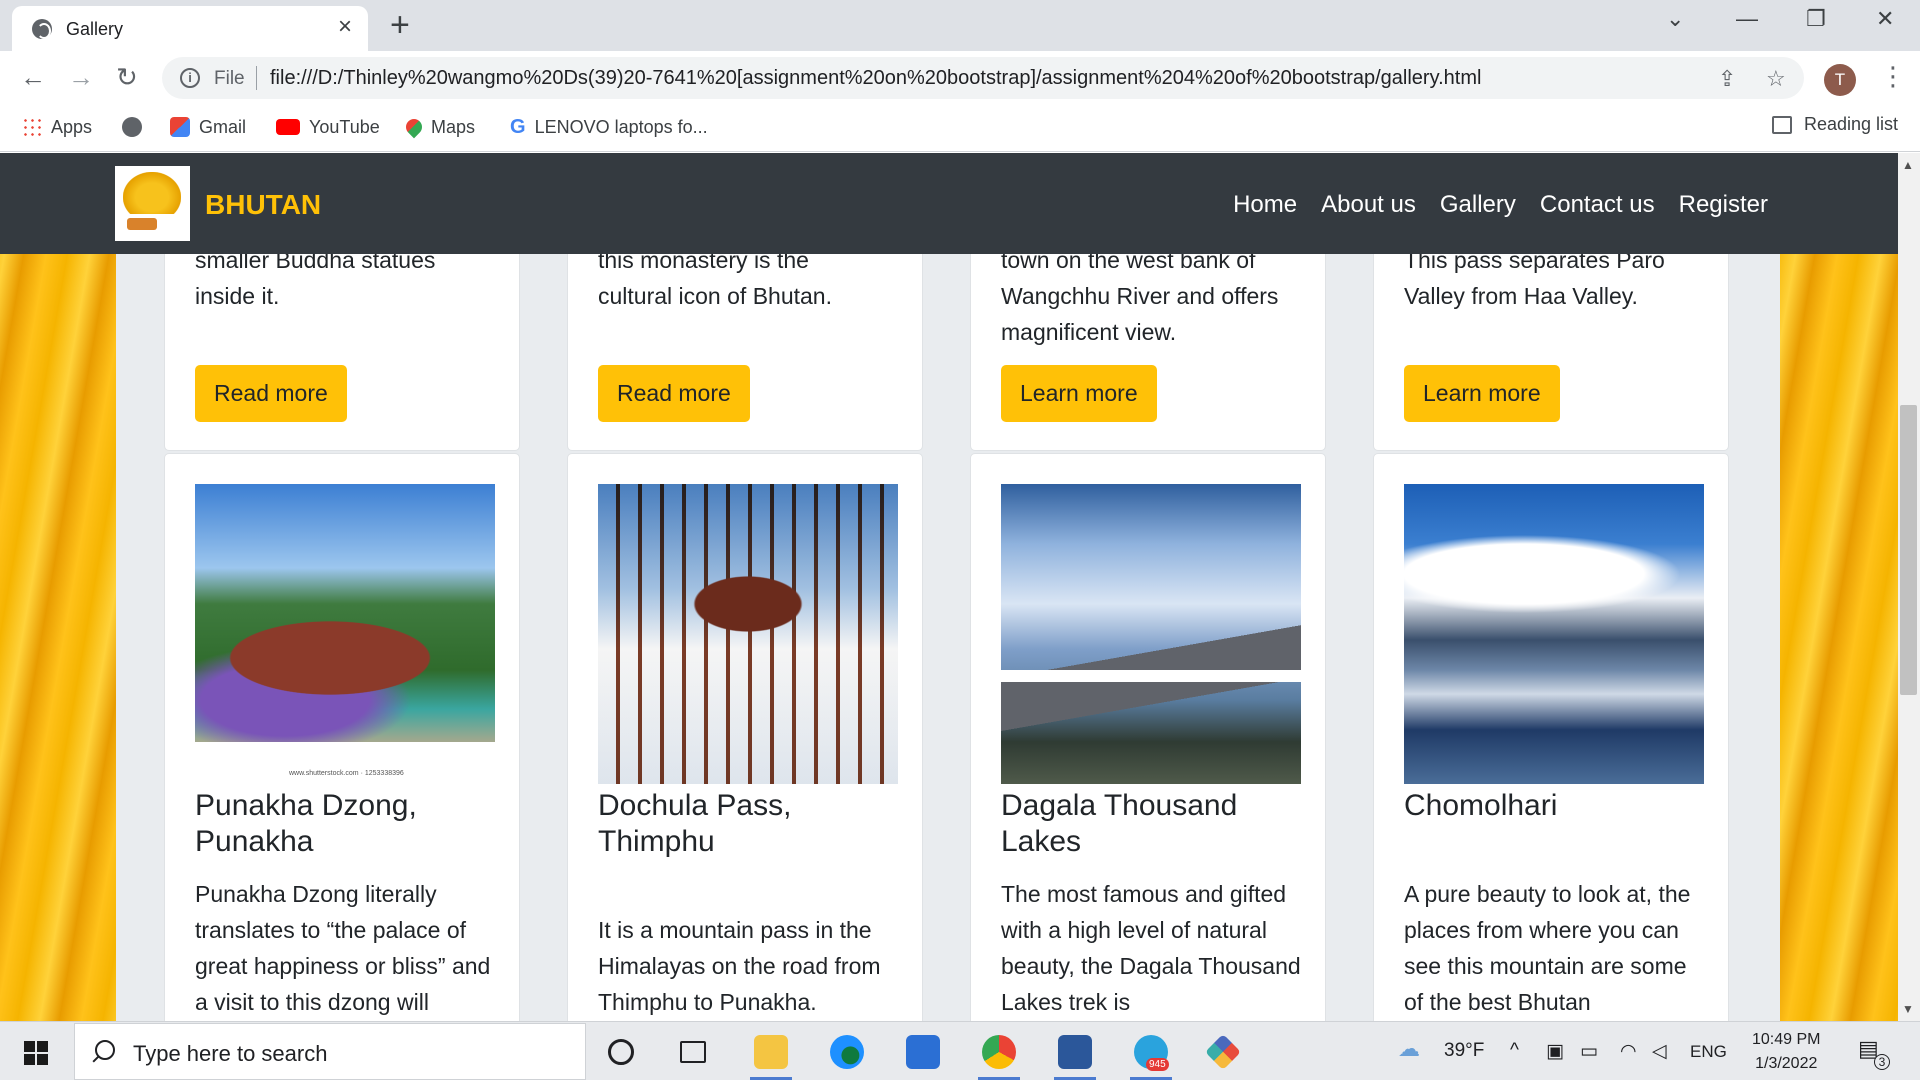  I want to click on card-title: Punakha Dzong, Punakha, so click(306, 823).